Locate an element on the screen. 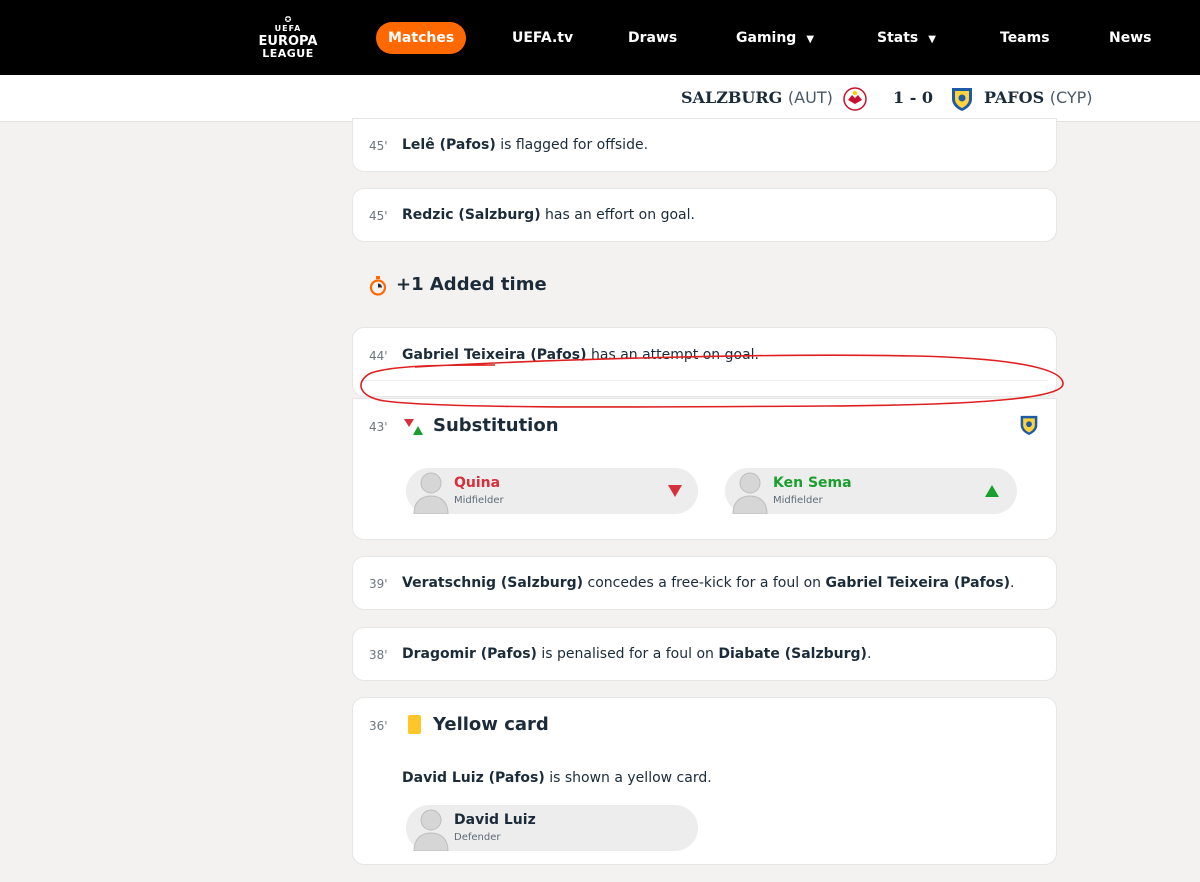  player-link: Dragomir (Pafos) is located at coordinates (469, 654).